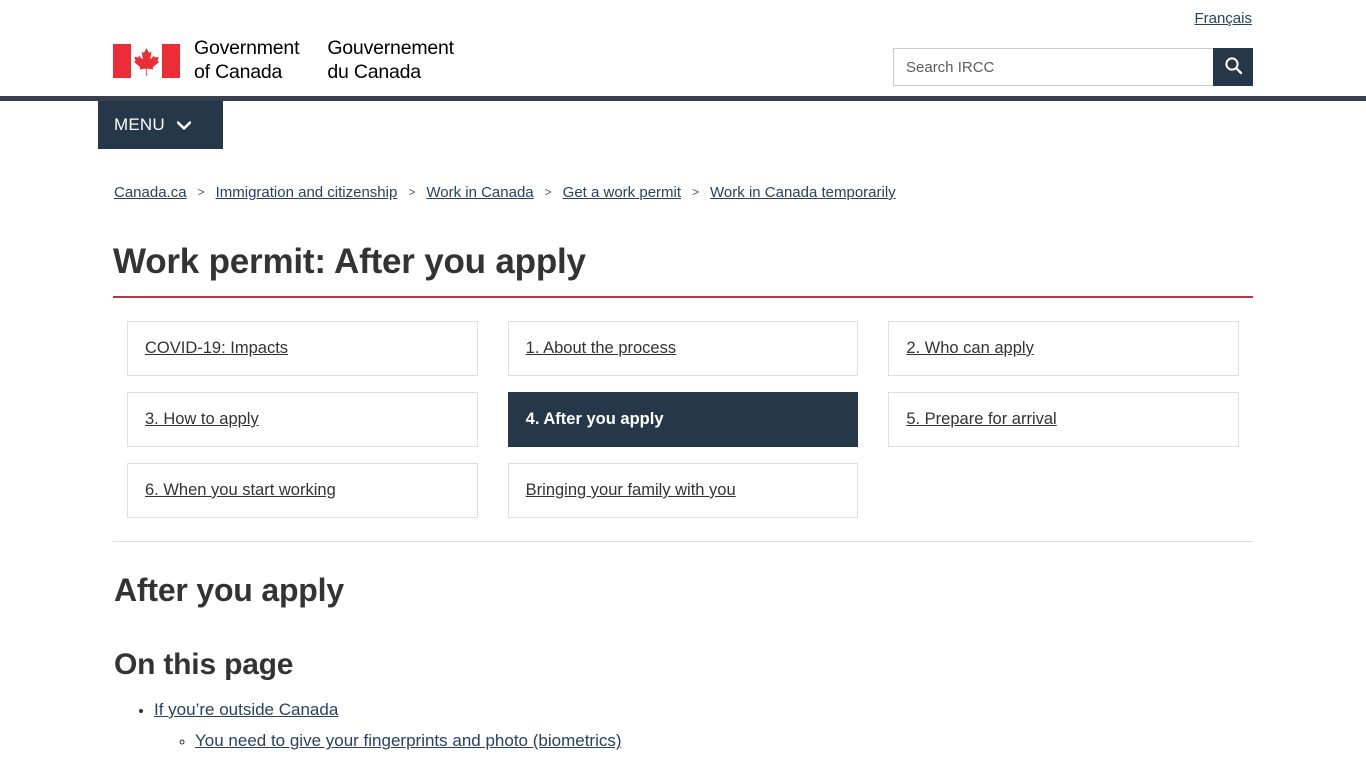  I want to click on section-heading: After you apply, so click(229, 590).